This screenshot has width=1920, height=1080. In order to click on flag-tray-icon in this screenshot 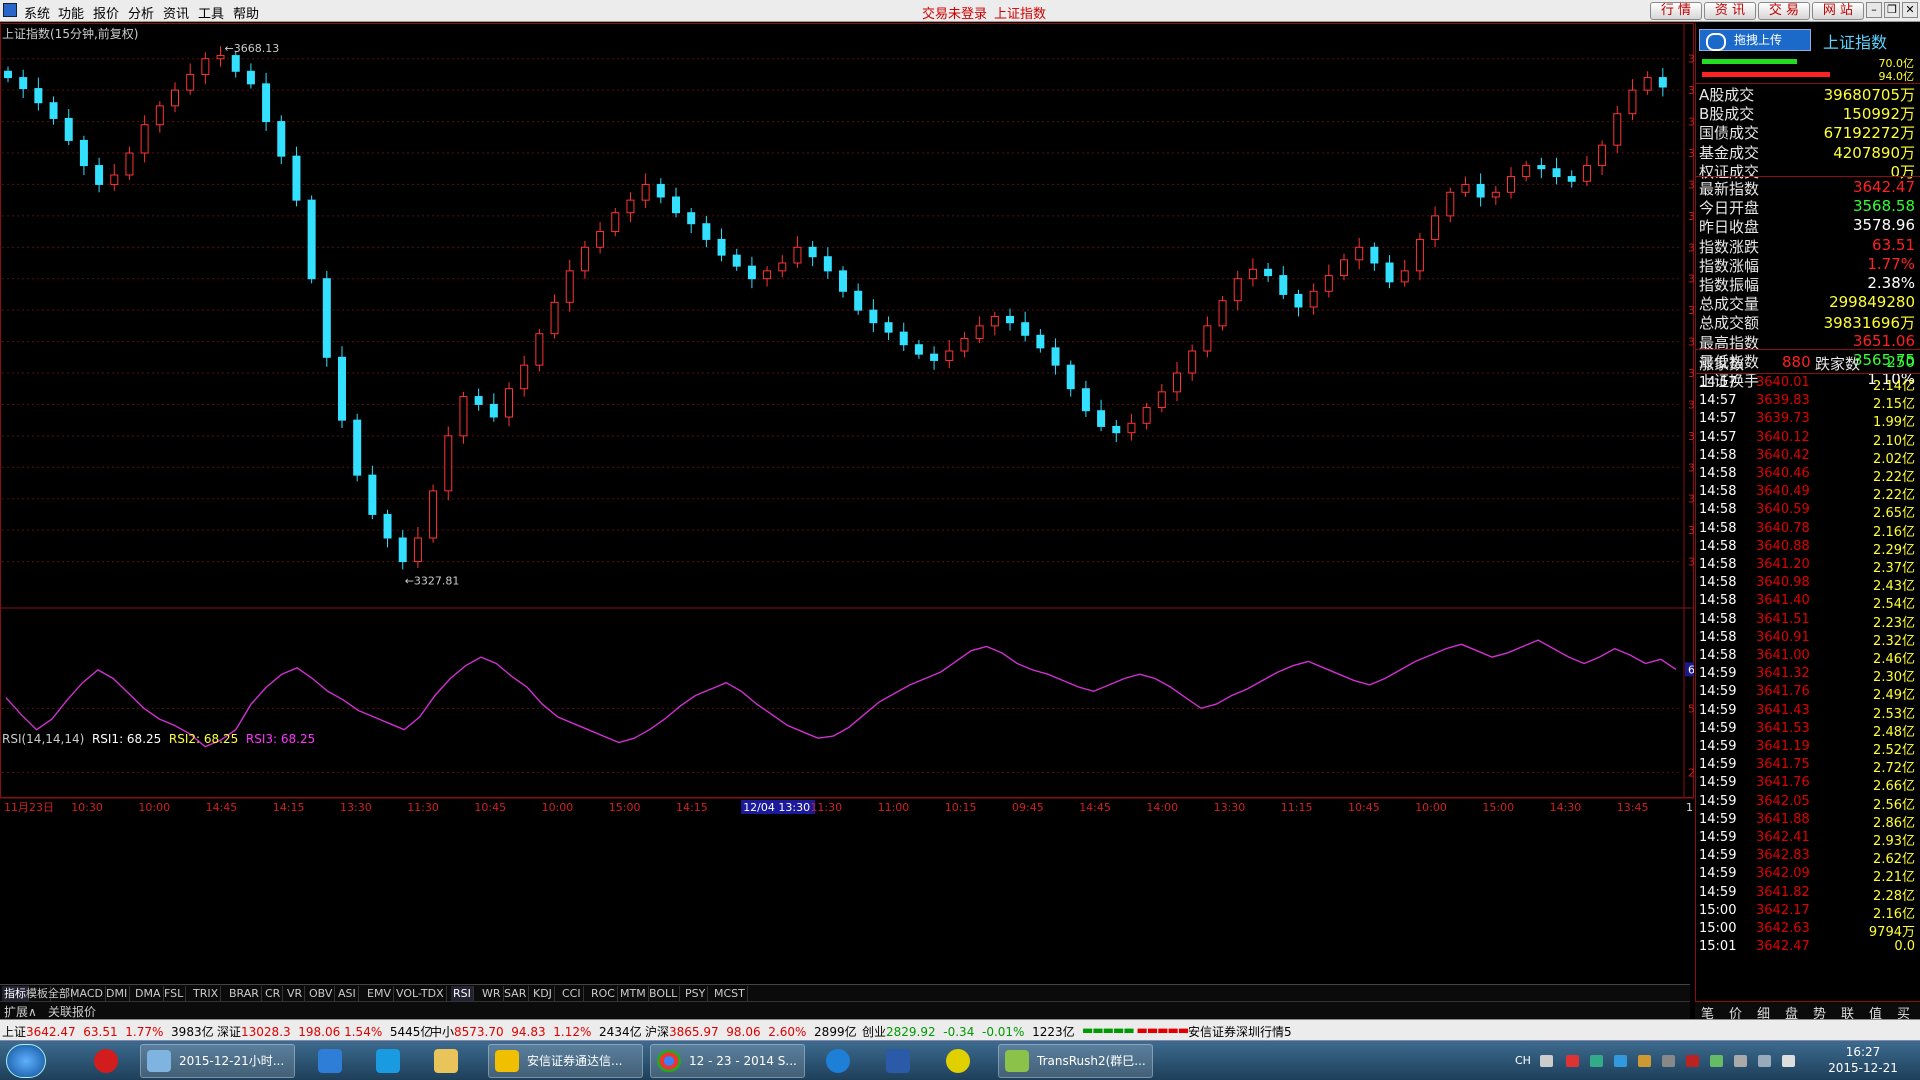, I will do `click(1668, 1061)`.